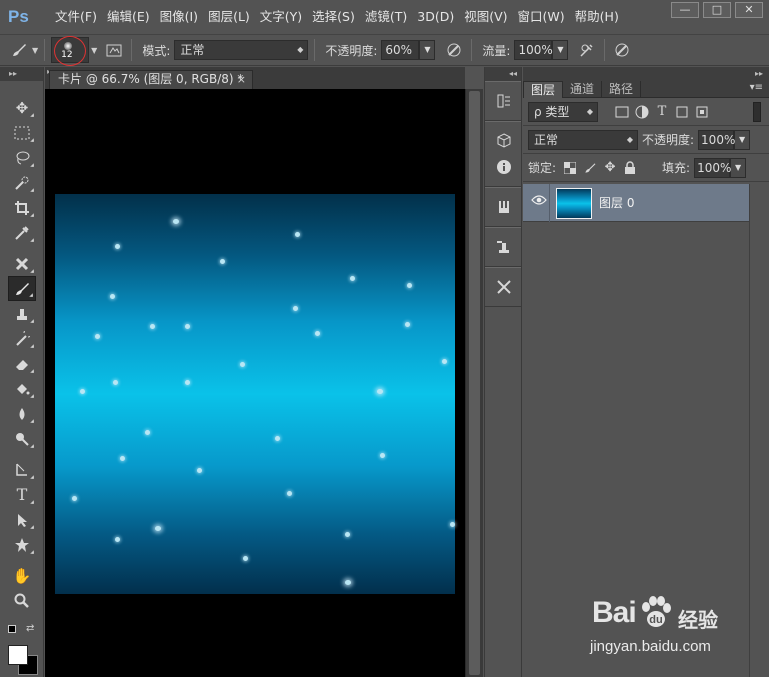 This screenshot has width=769, height=677. Describe the element at coordinates (22, 575) in the screenshot. I see `hand-tool-icon: ✋` at that location.